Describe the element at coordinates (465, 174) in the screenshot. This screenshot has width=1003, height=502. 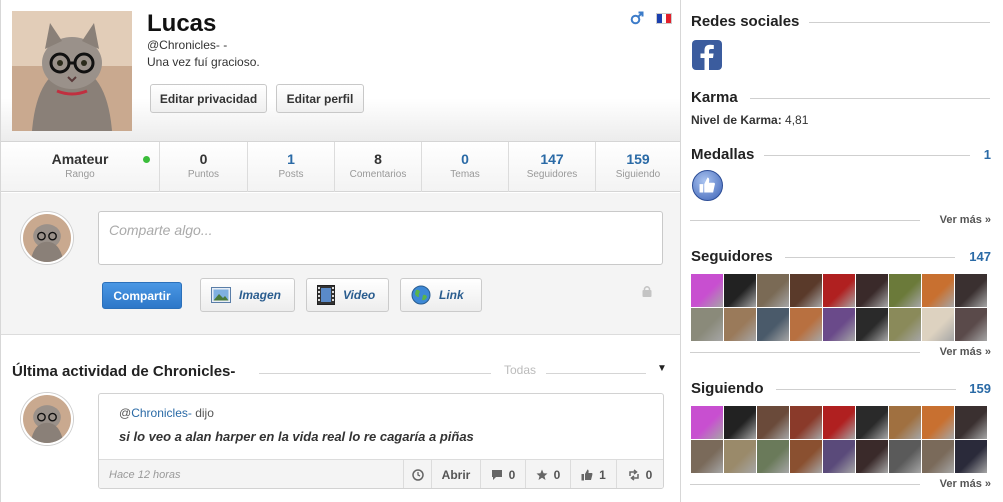
I see `stat-topics-label: Temas` at that location.